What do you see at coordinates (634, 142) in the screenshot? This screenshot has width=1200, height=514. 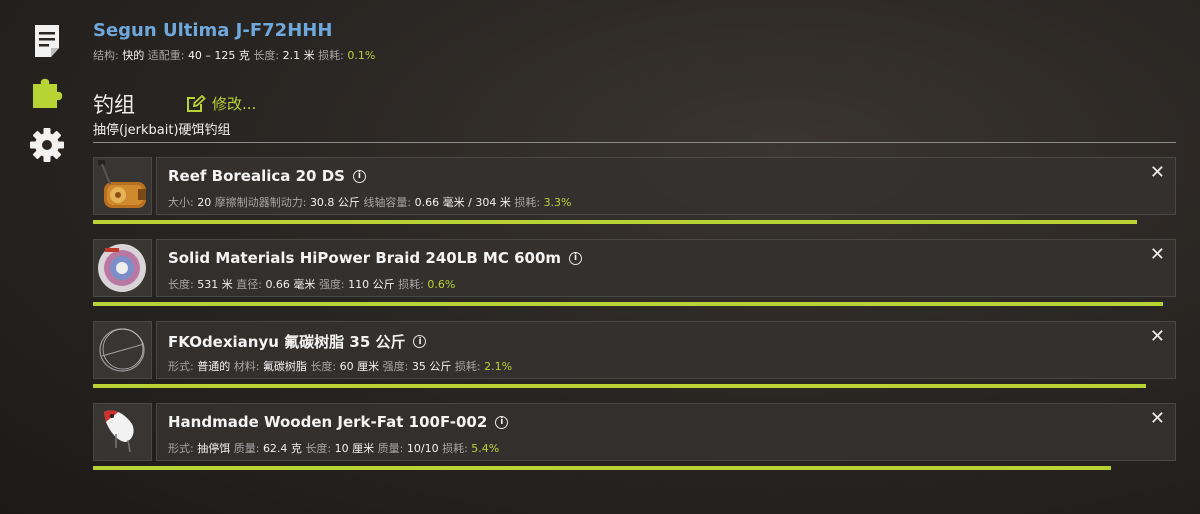 I see `divider` at bounding box center [634, 142].